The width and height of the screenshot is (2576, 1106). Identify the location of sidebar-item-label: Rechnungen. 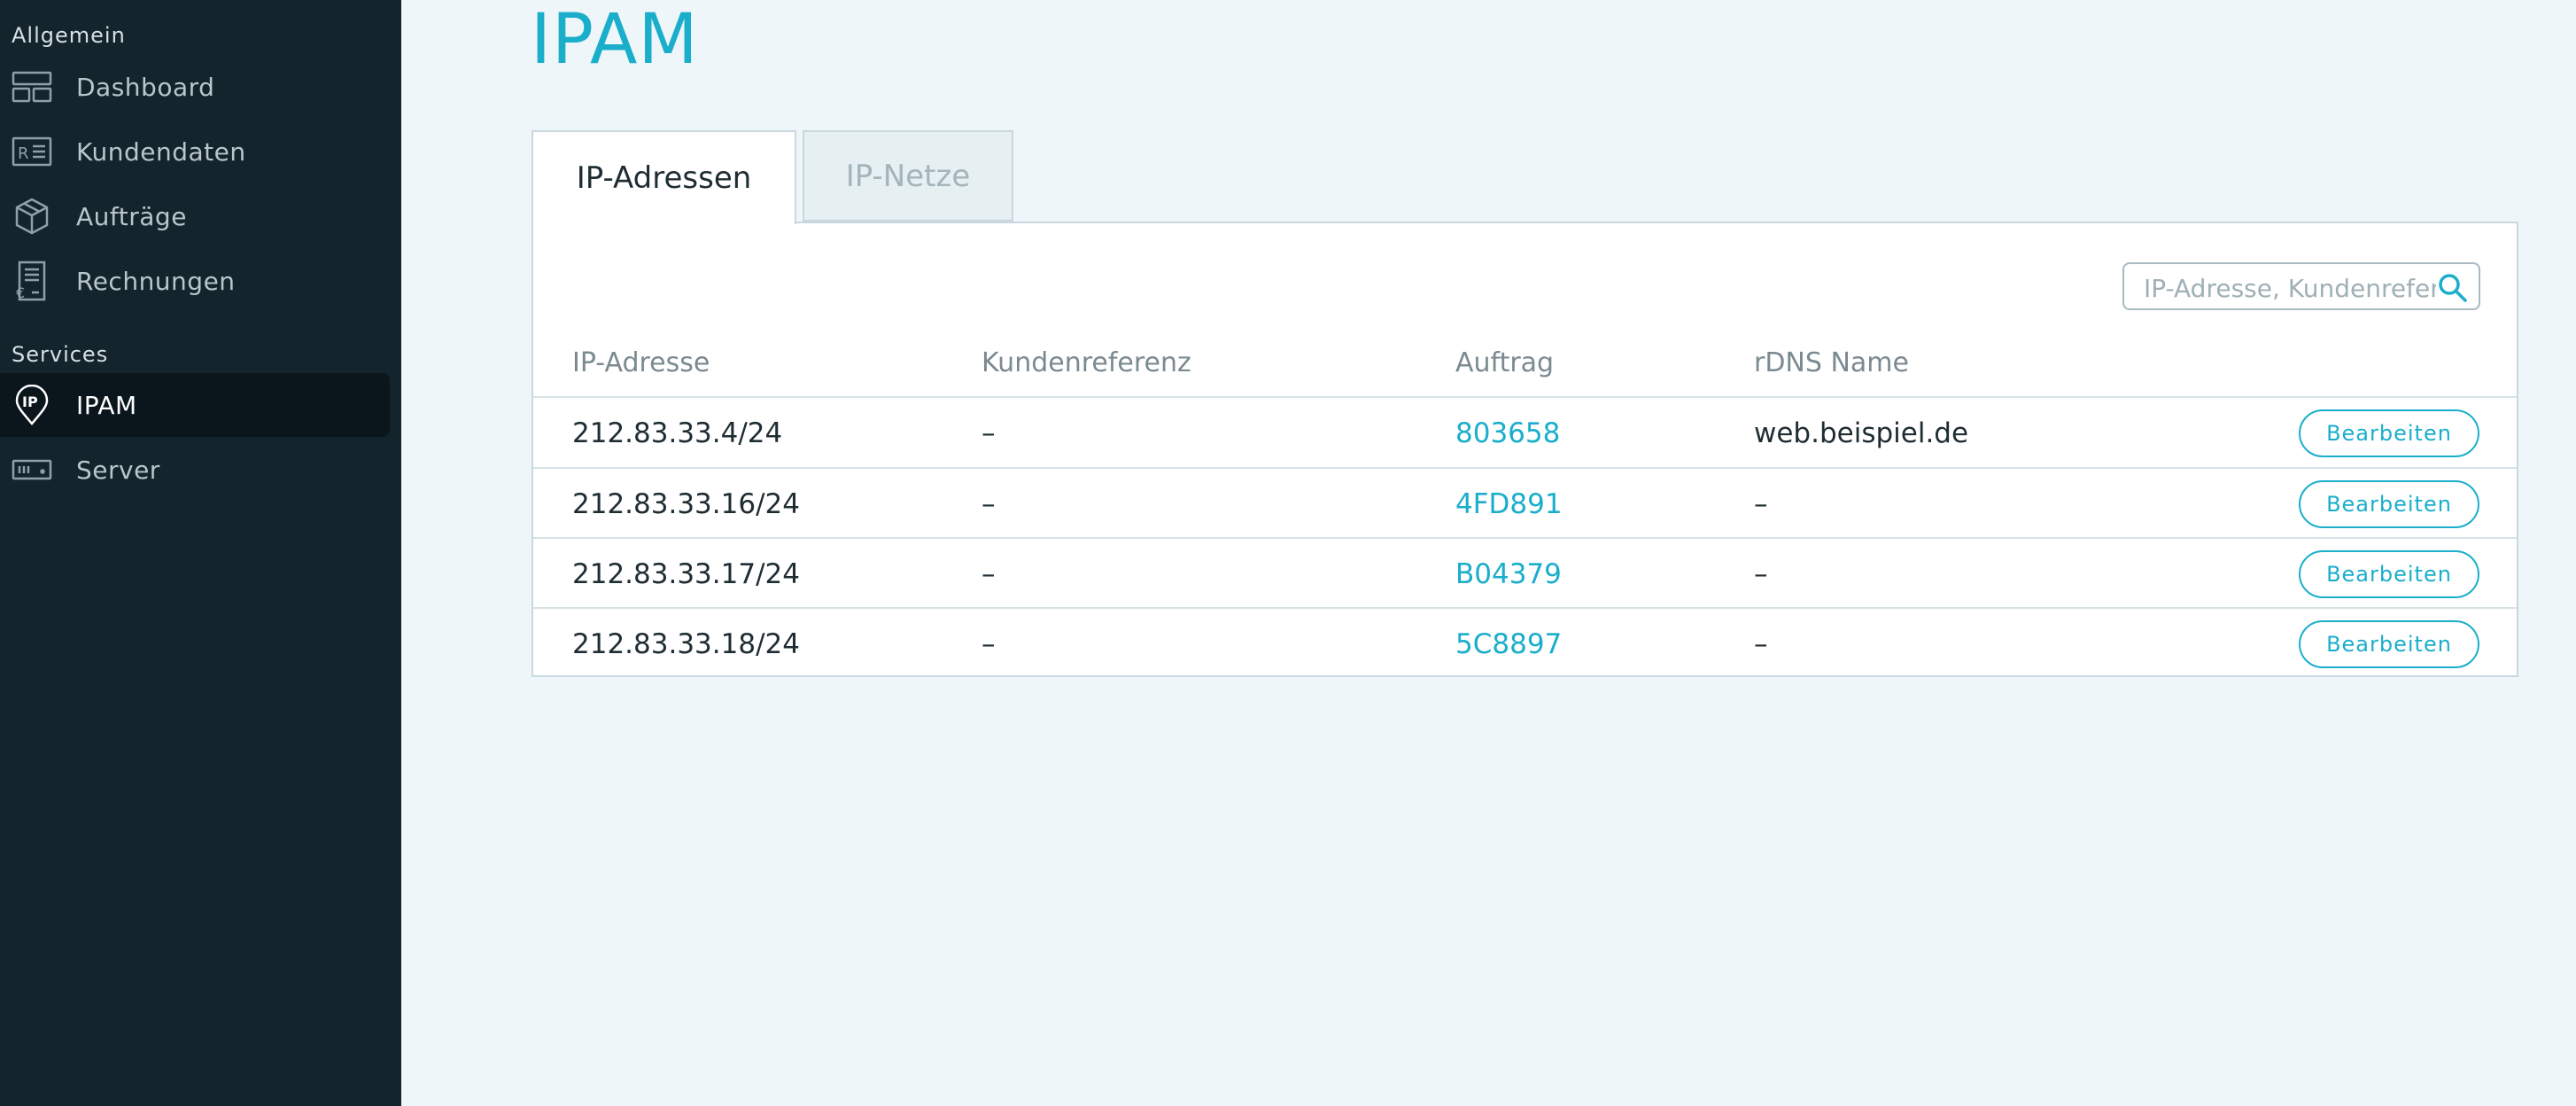
(156, 281).